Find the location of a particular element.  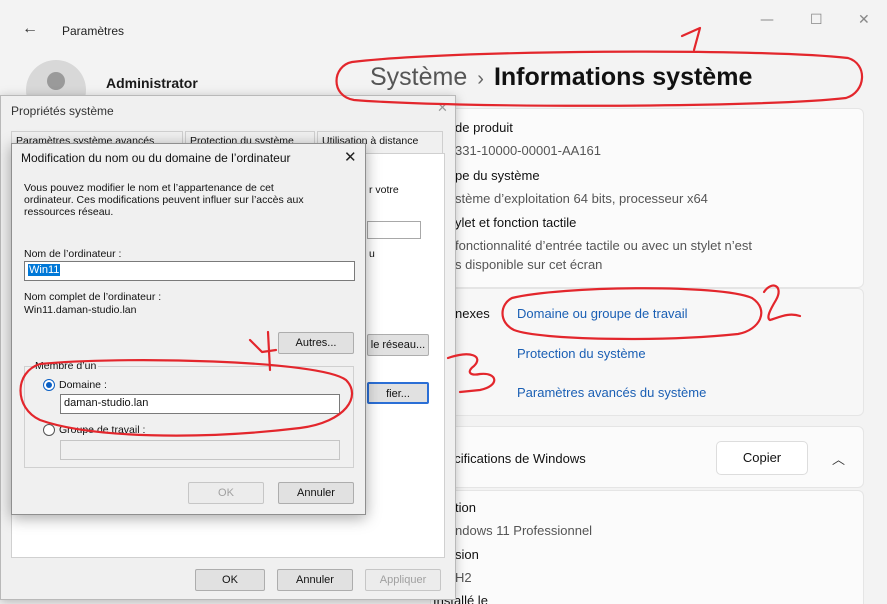

title-bar: ← Paramètres — ☐ ✕ is located at coordinates (443, 28).